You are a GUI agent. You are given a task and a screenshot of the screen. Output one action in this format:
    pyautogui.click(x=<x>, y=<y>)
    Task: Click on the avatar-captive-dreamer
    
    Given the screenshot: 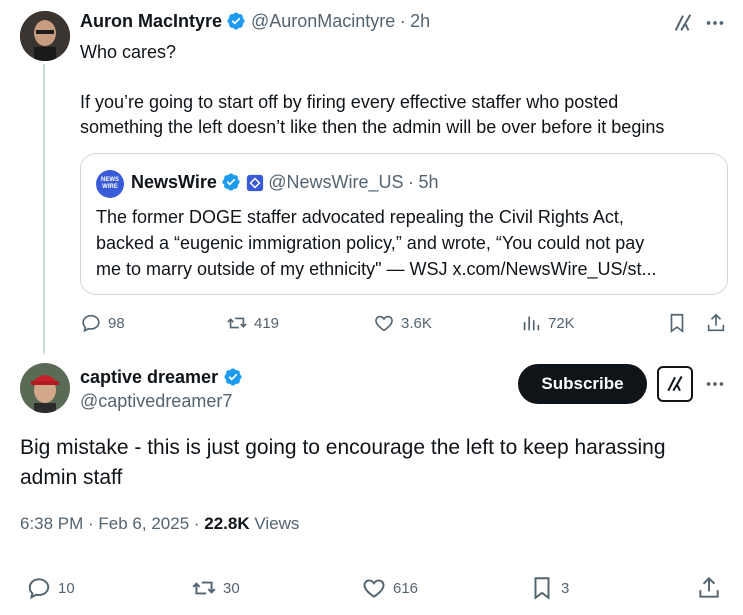 What is the action you would take?
    pyautogui.click(x=45, y=388)
    